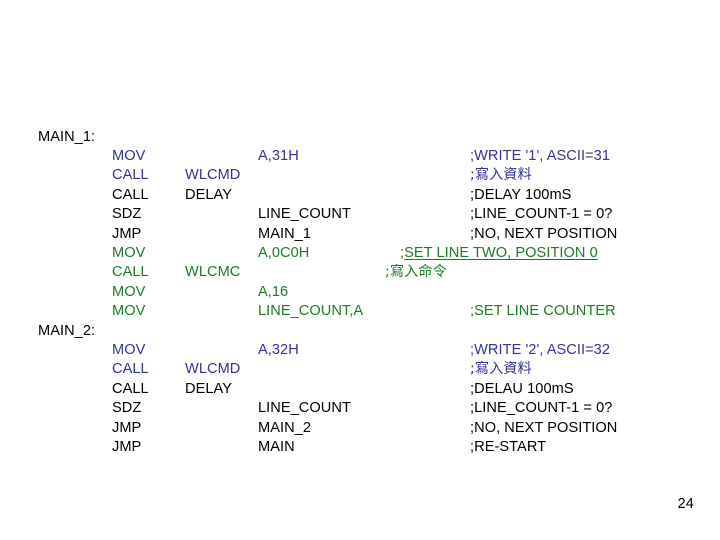  What do you see at coordinates (285, 233) in the screenshot?
I see `code-operand-far: MAIN_1` at bounding box center [285, 233].